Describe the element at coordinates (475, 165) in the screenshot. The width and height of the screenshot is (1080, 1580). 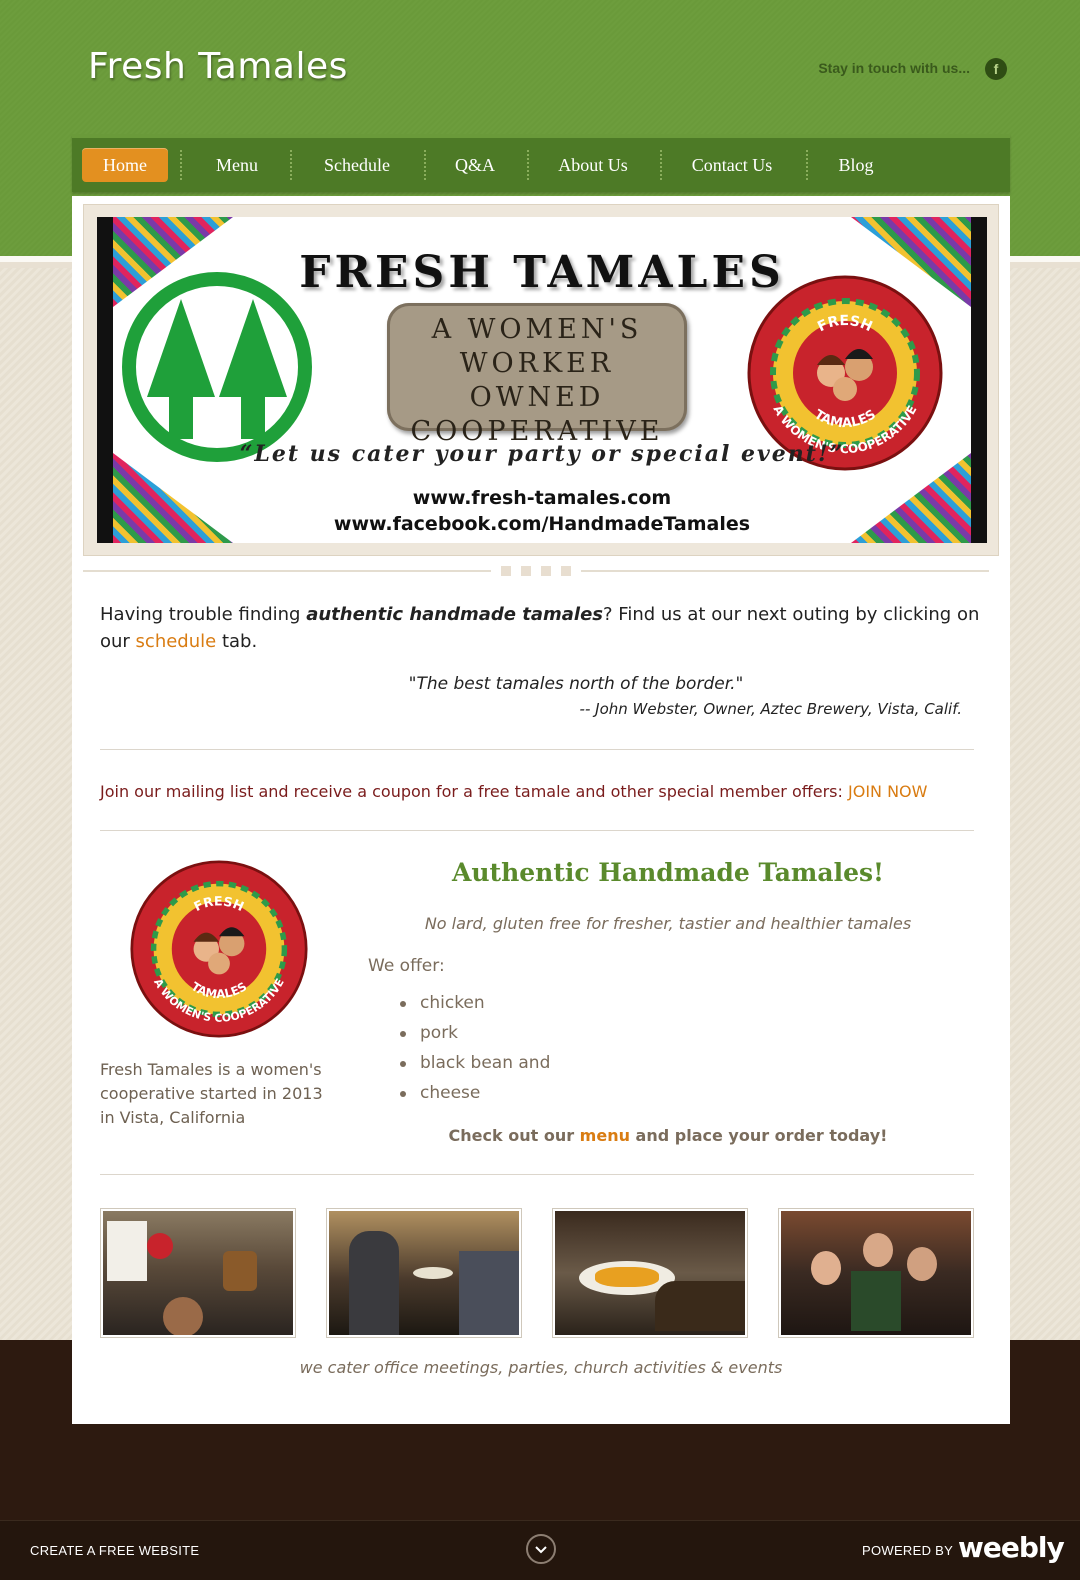
I see `nav-item-qa: Q&A` at that location.